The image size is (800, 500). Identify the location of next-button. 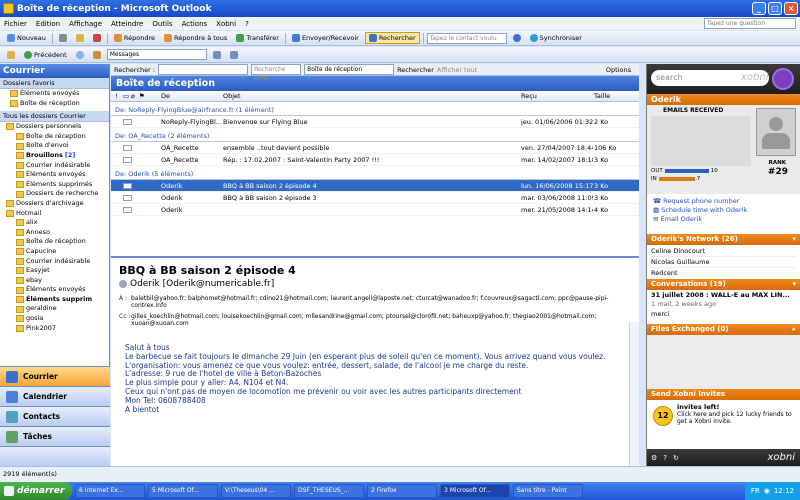
(80, 55).